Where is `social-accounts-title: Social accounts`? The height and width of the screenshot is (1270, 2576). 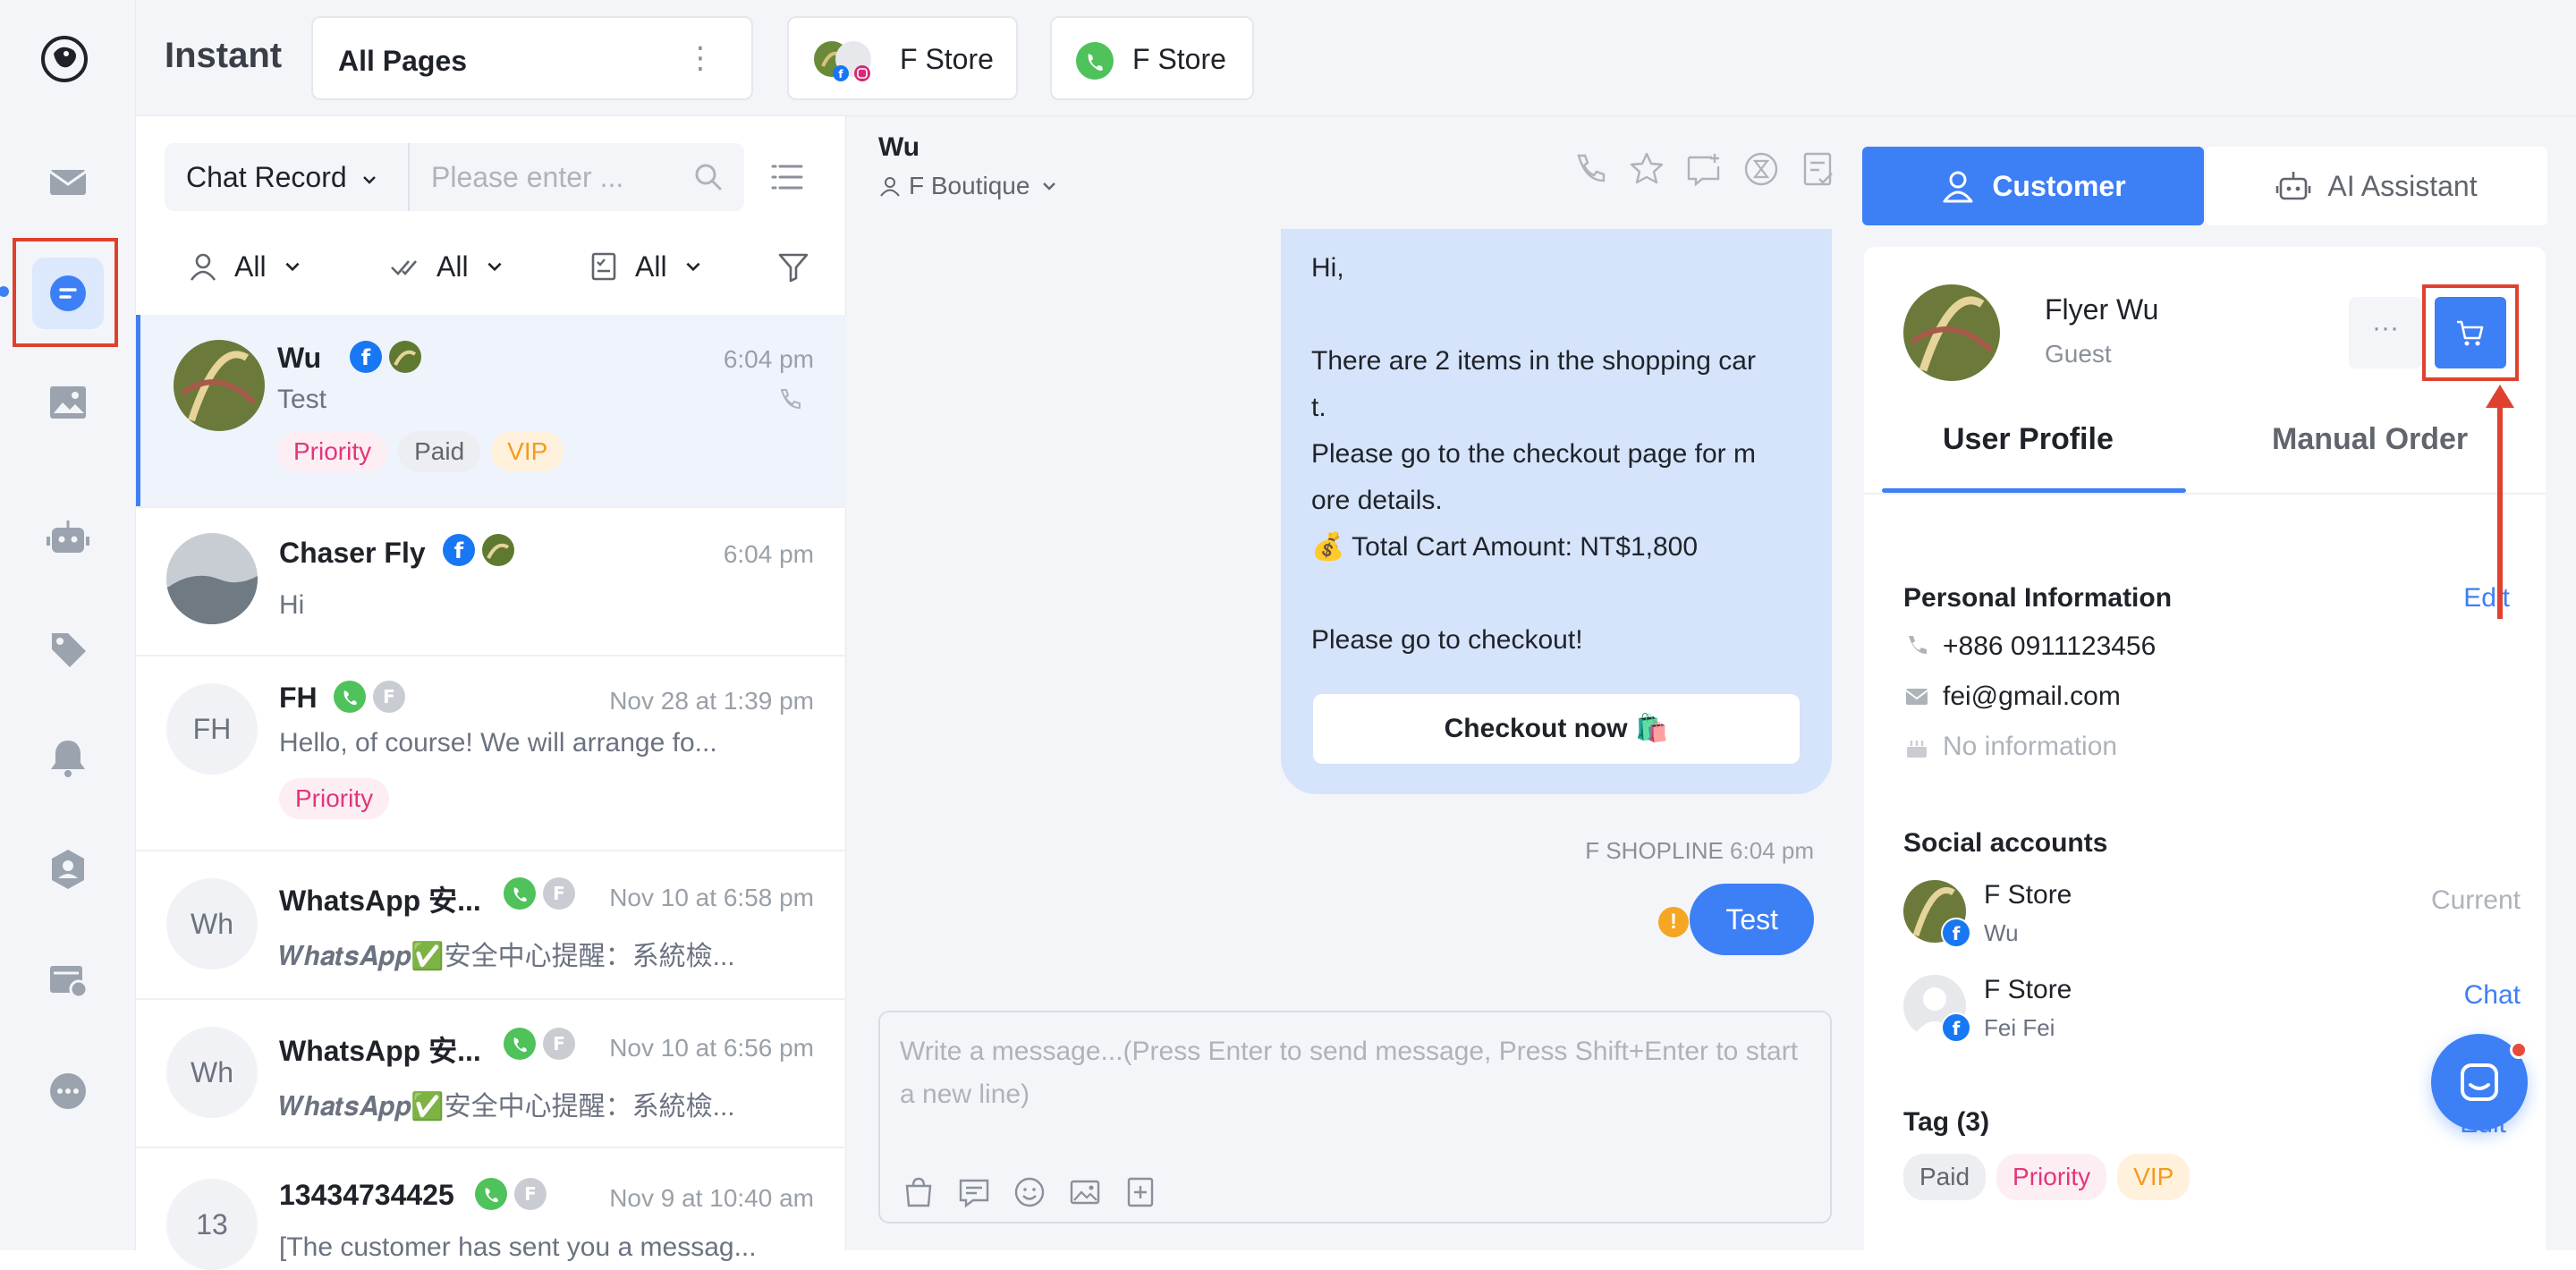
social-accounts-title: Social accounts is located at coordinates (2005, 843).